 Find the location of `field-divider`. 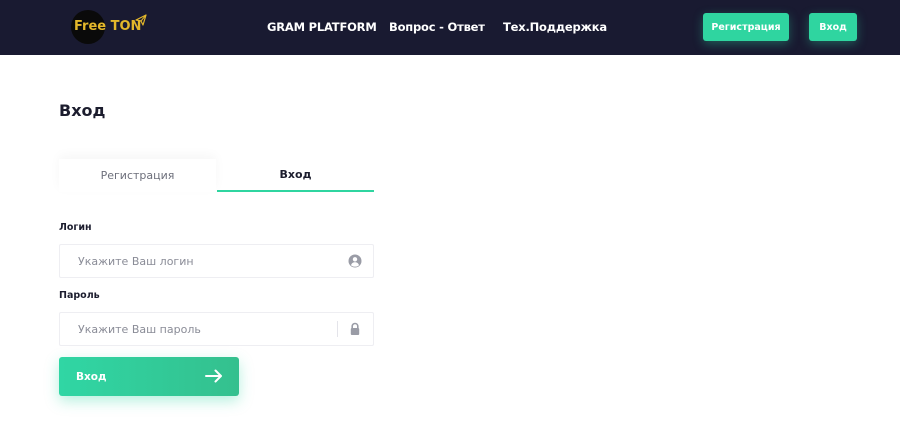

field-divider is located at coordinates (337, 329).